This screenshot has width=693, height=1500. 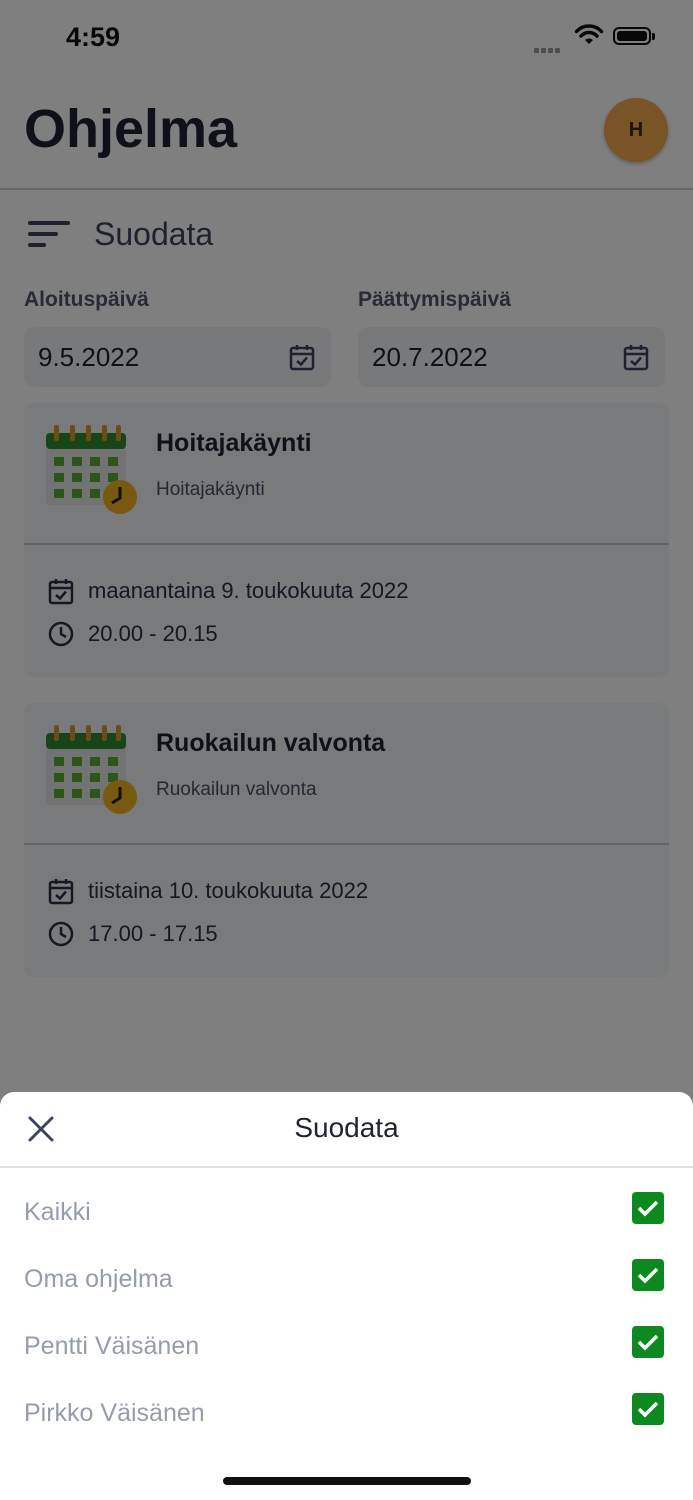 I want to click on sheet-header: Suodata, so click(x=346, y=1130).